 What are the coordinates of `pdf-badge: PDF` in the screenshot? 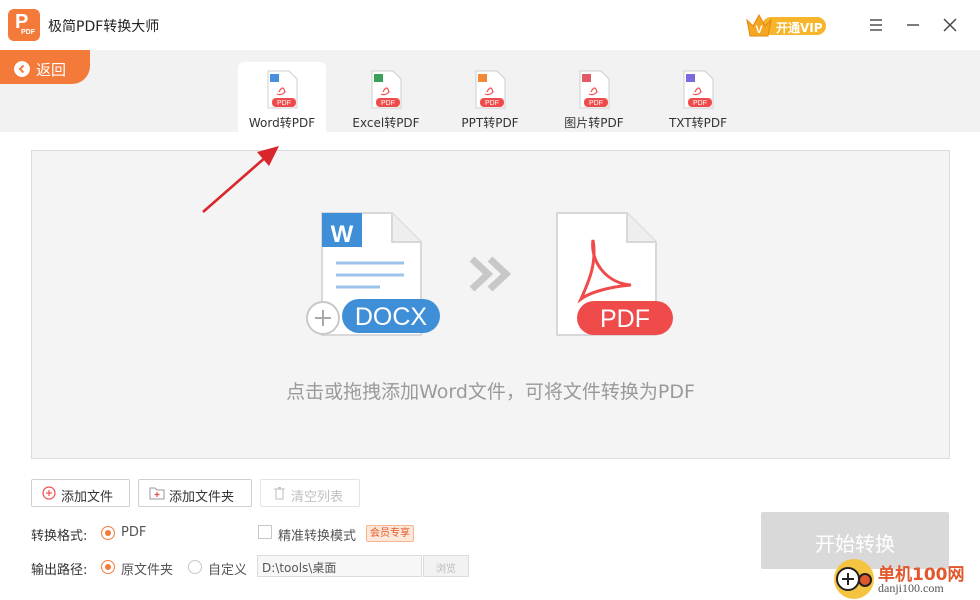 It's located at (625, 319).